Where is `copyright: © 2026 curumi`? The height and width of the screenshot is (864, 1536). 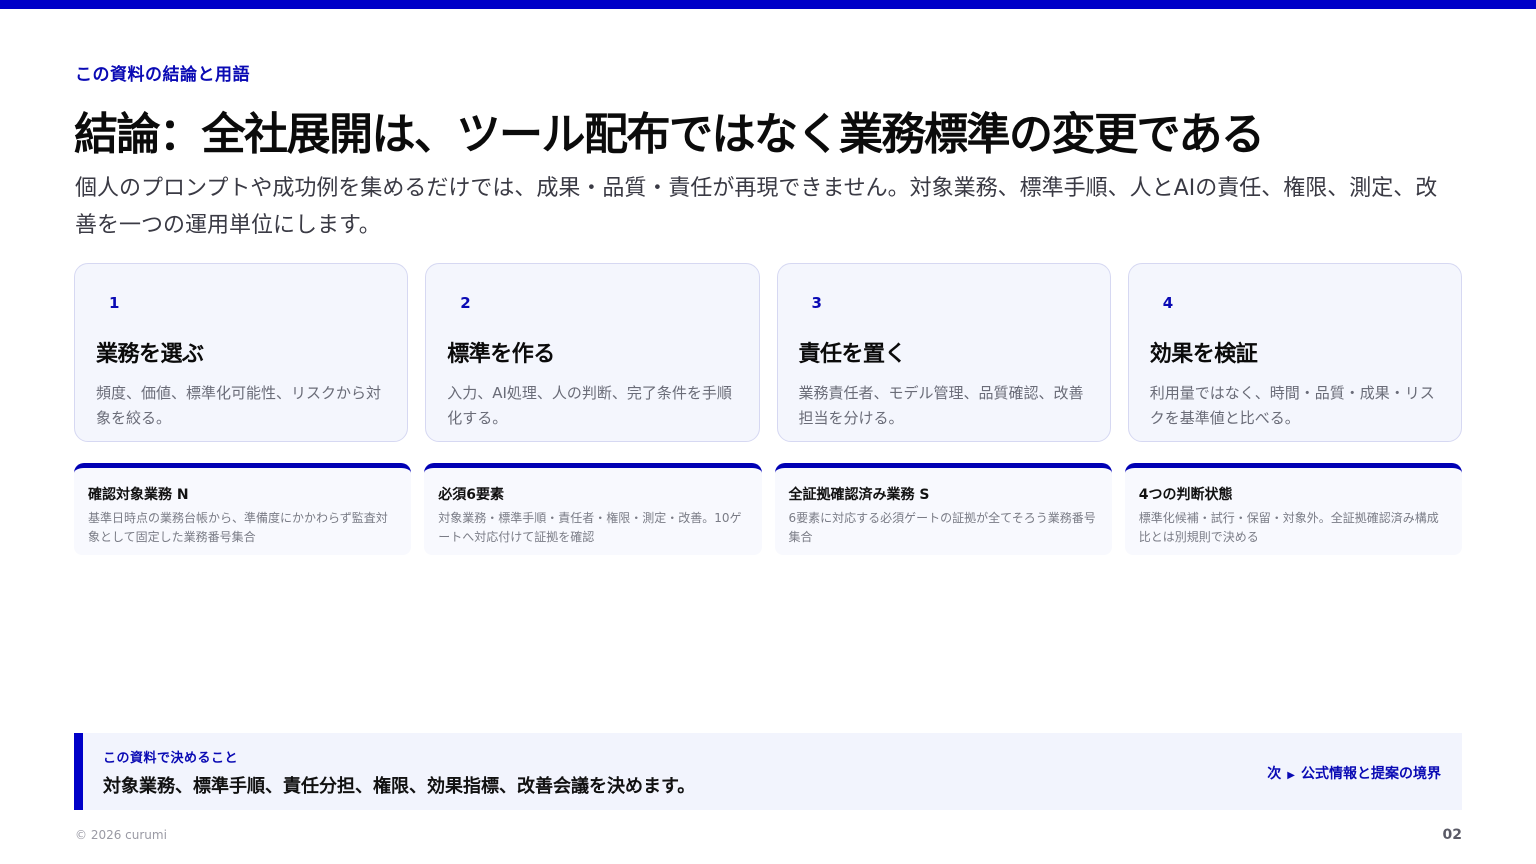
copyright: © 2026 curumi is located at coordinates (121, 835).